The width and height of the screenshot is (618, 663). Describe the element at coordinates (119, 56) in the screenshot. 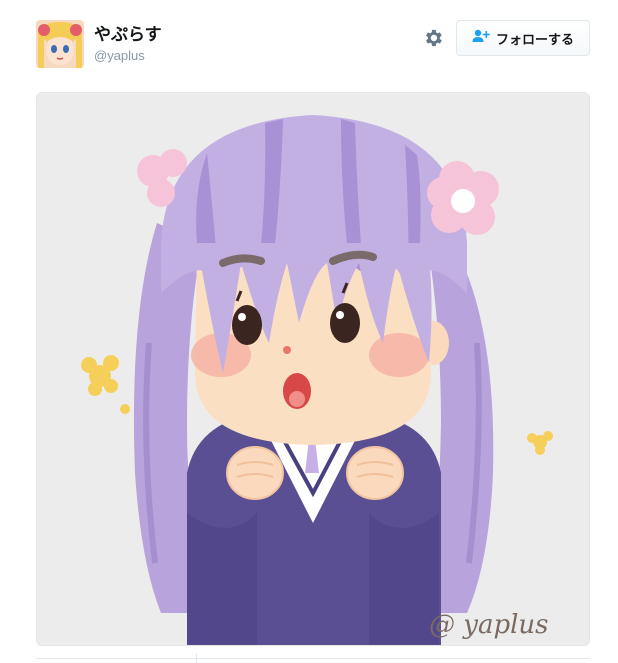

I see `username-handle: @yaplus` at that location.